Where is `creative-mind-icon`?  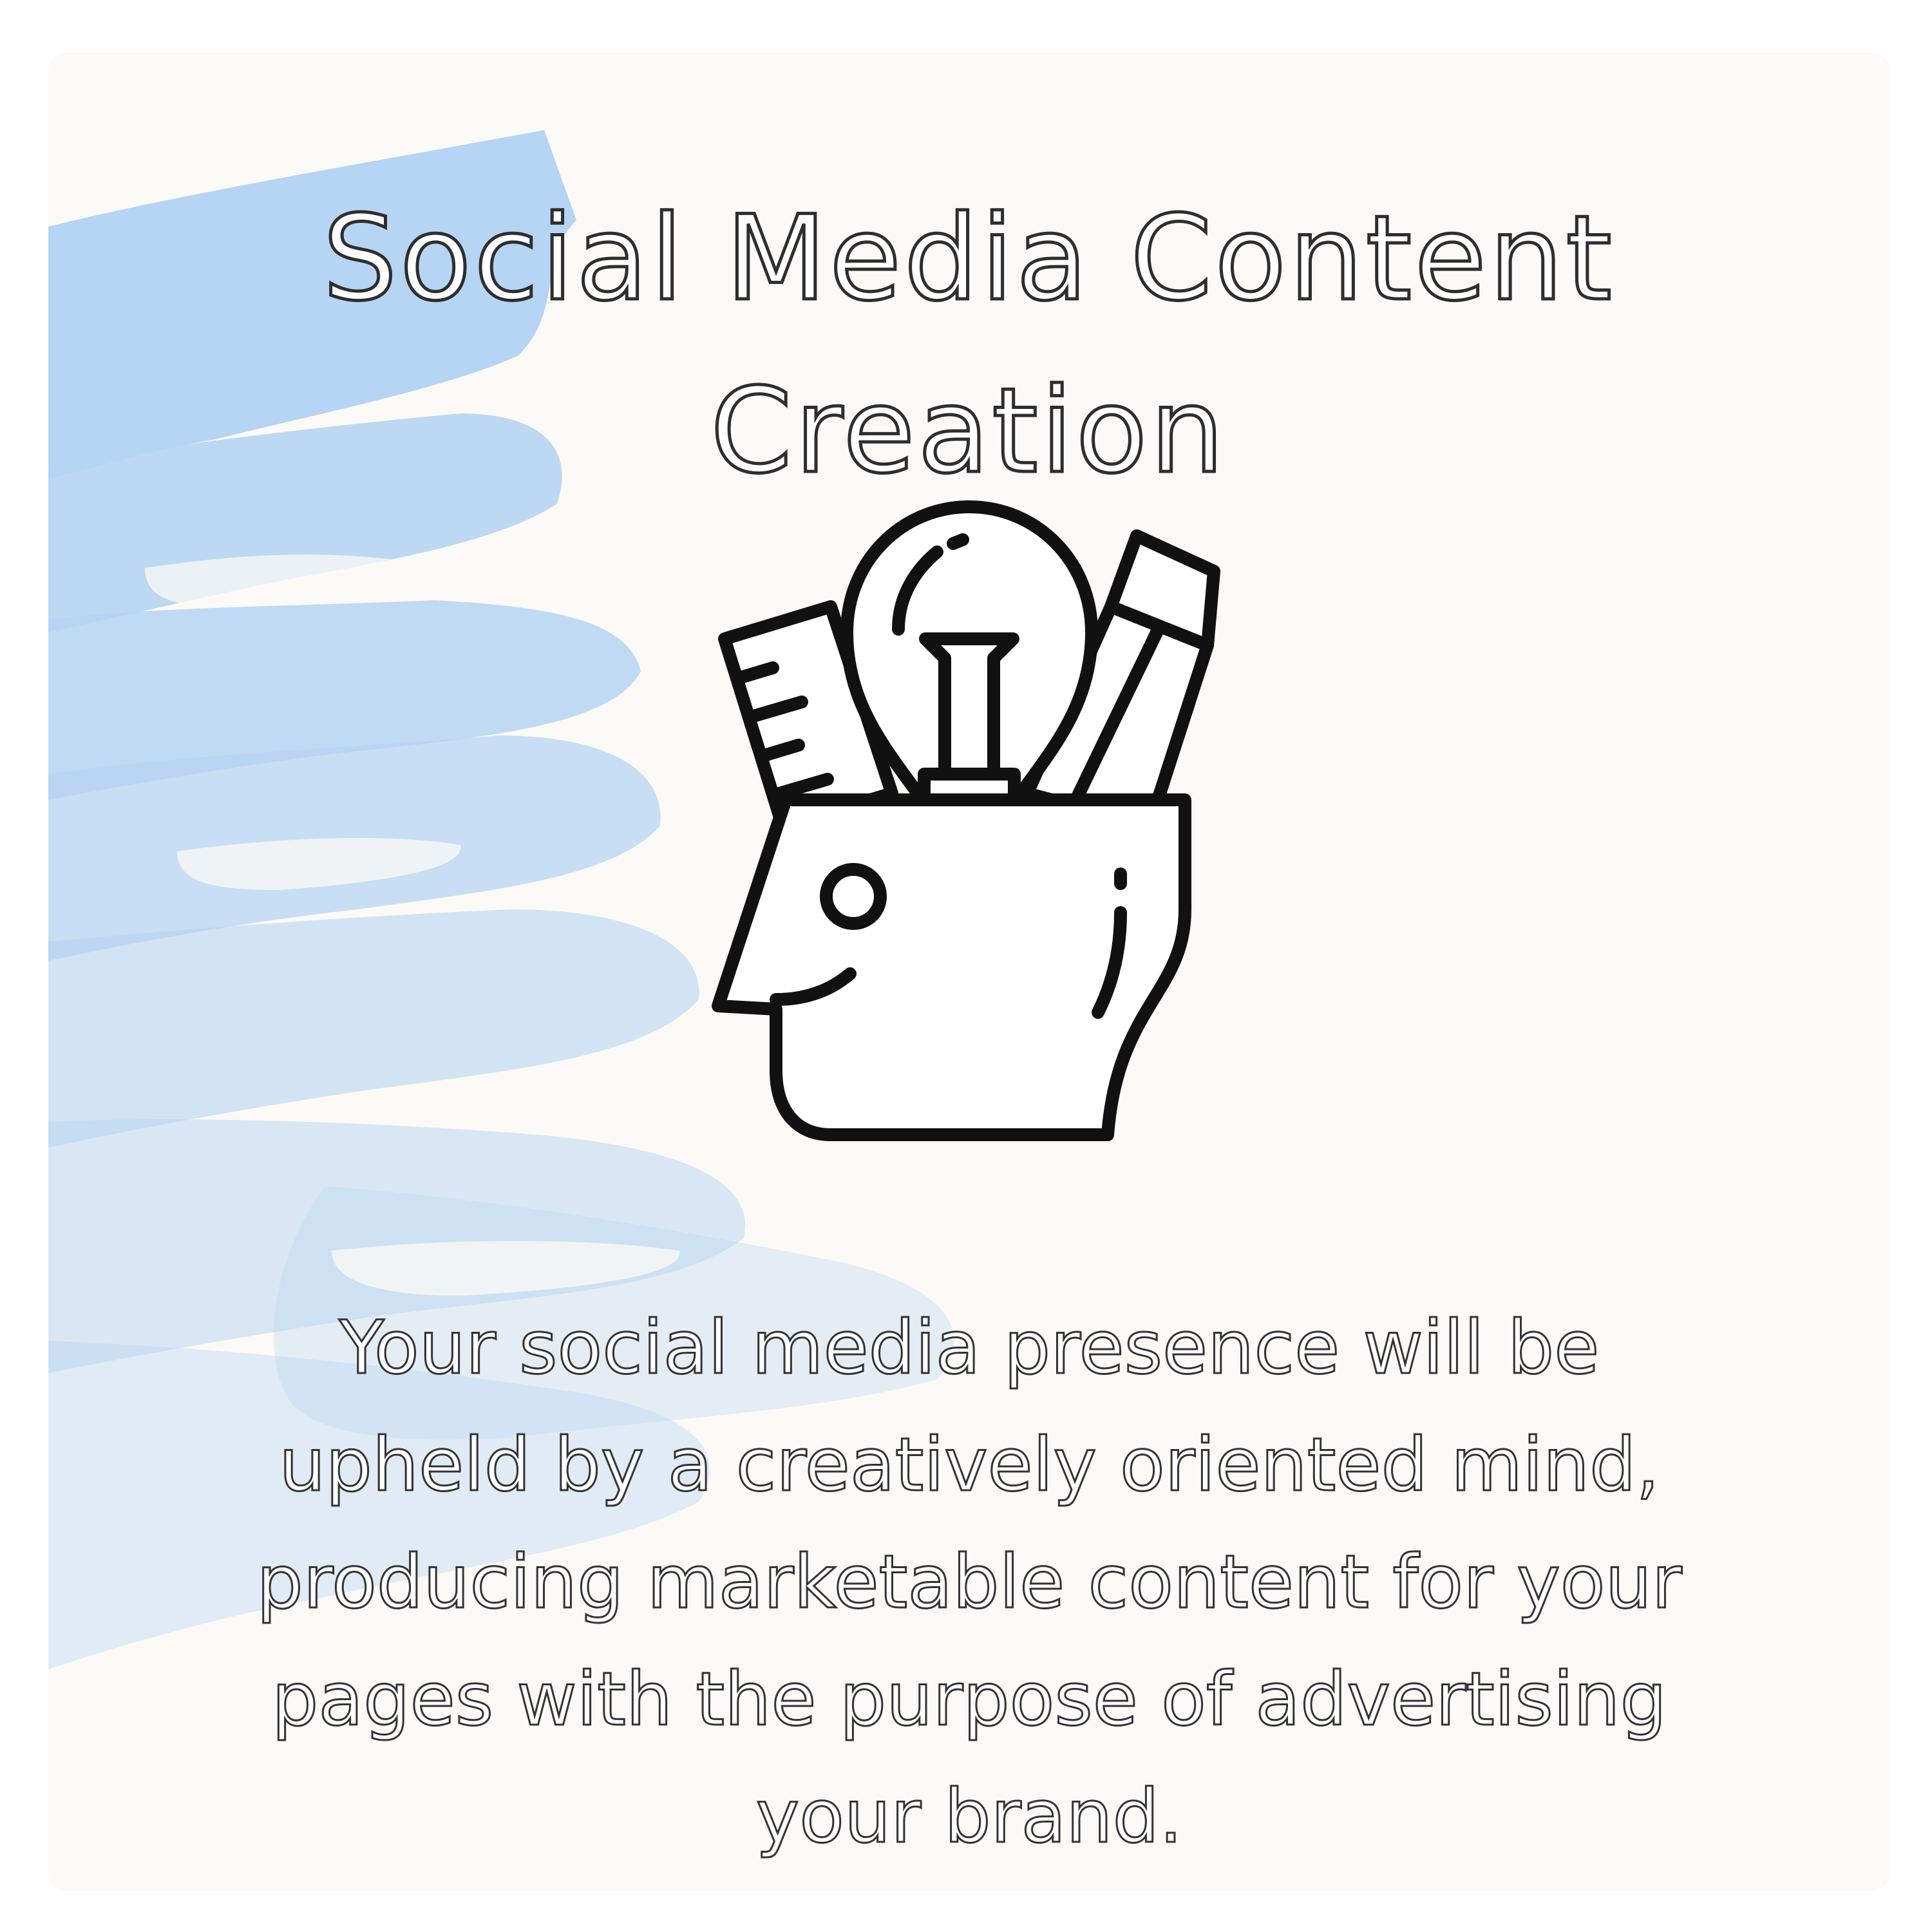
creative-mind-icon is located at coordinates (995, 845).